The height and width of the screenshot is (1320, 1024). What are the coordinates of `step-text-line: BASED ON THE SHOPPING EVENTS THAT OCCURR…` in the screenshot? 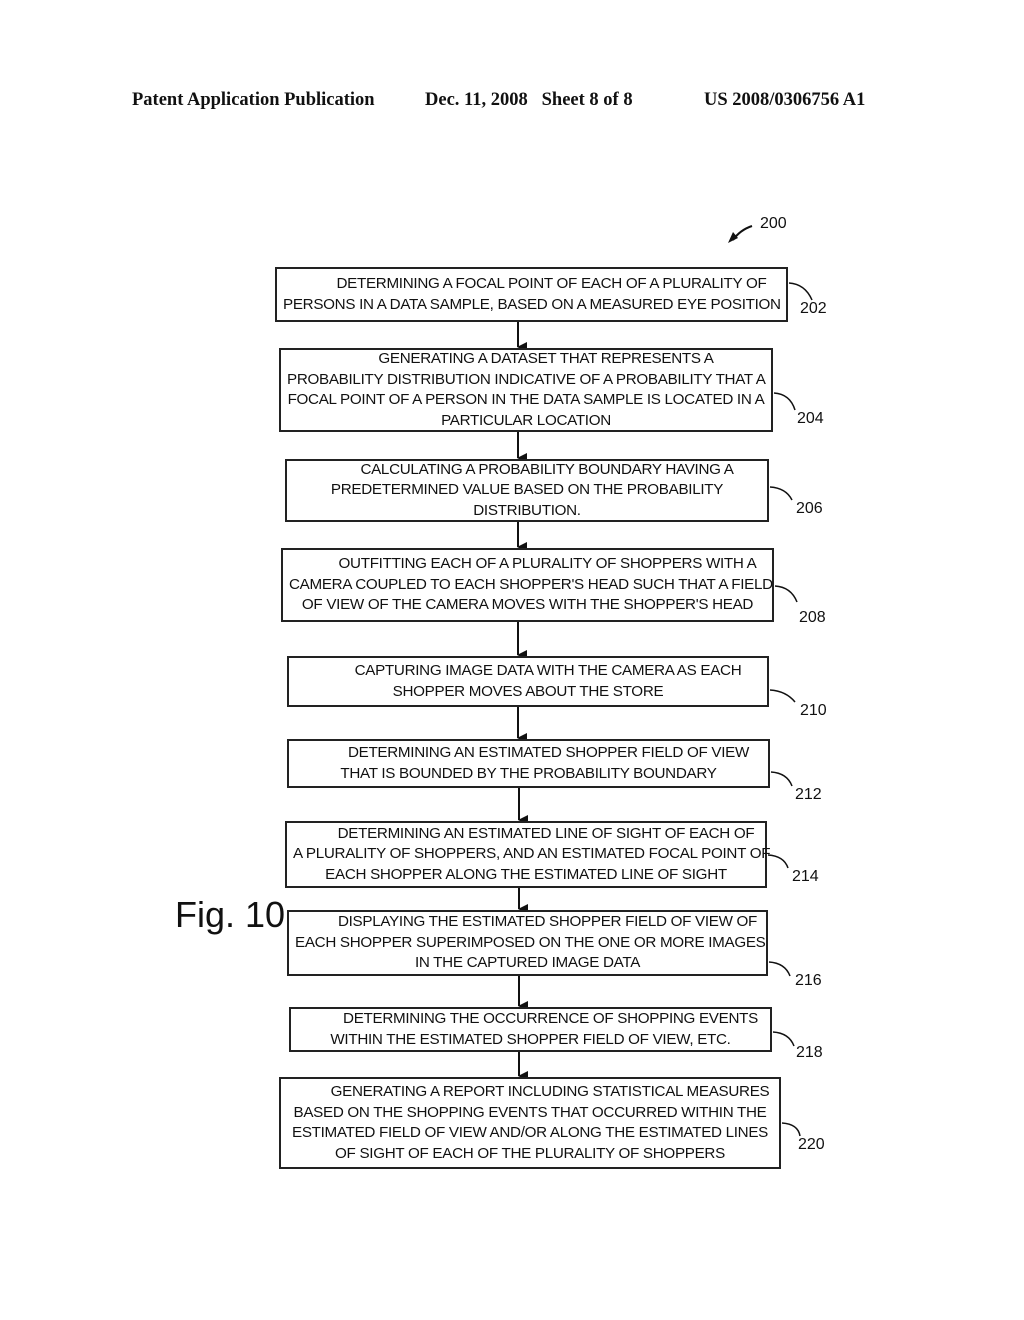 It's located at (530, 1112).